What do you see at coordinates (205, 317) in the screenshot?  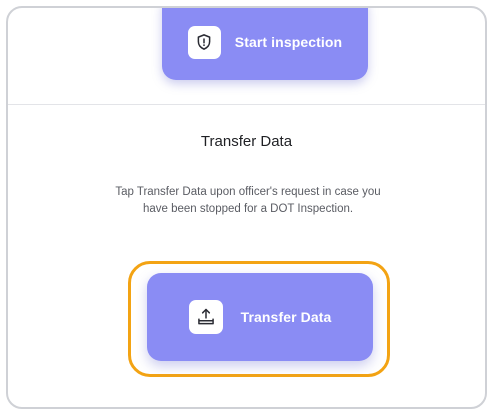 I see `upload-tray-icon` at bounding box center [205, 317].